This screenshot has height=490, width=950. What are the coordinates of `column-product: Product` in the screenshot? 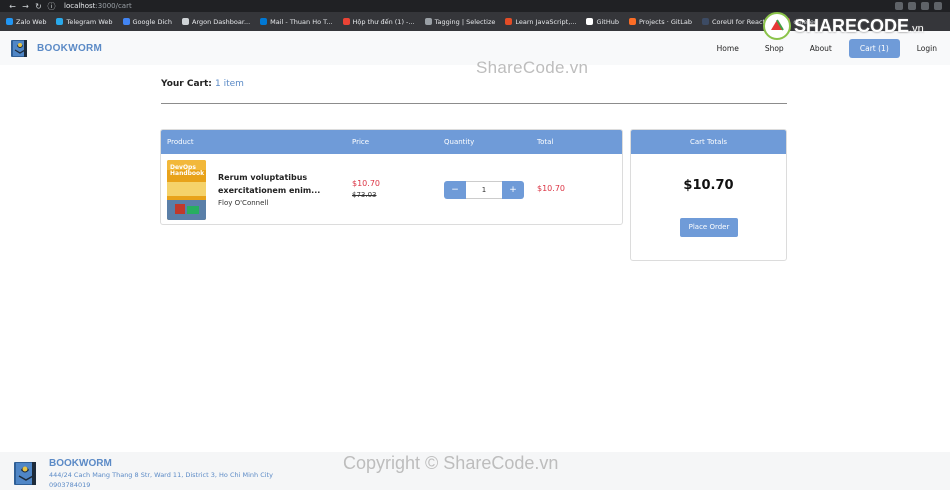 It's located at (180, 142).